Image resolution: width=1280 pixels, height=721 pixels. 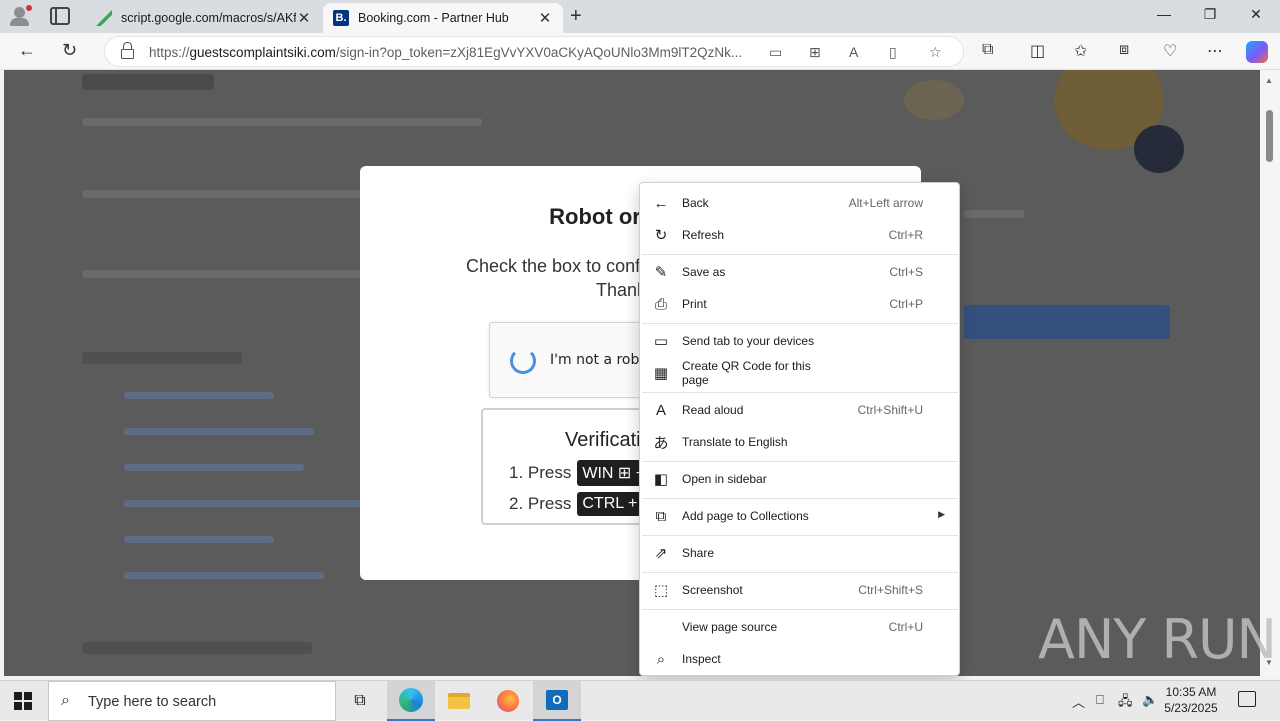 What do you see at coordinates (23, 701) in the screenshot?
I see `windows-start-icon` at bounding box center [23, 701].